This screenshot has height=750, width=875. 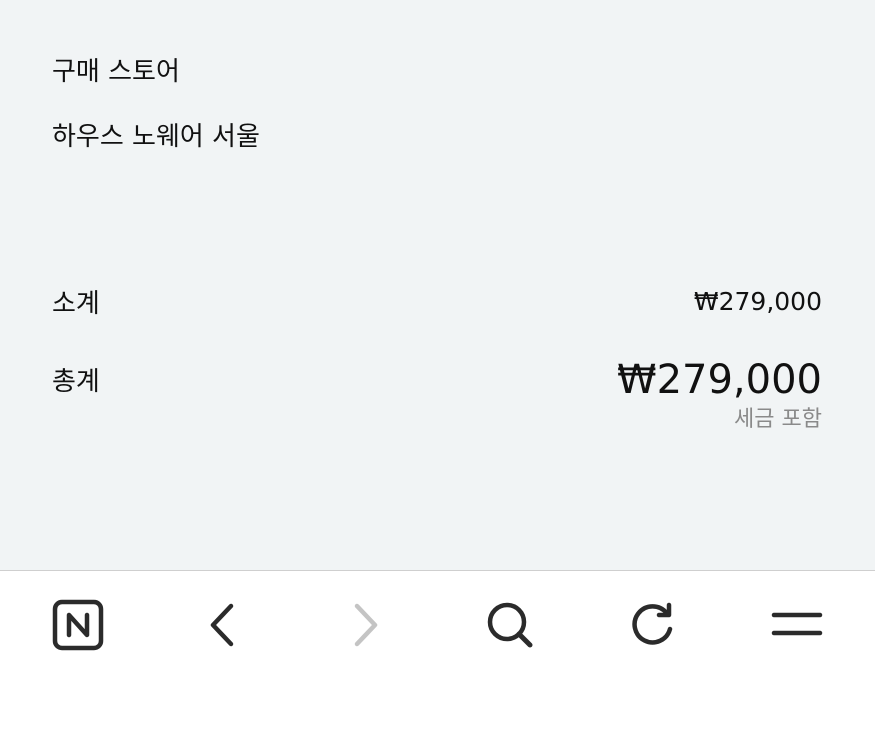 I want to click on back-button, so click(x=222, y=625).